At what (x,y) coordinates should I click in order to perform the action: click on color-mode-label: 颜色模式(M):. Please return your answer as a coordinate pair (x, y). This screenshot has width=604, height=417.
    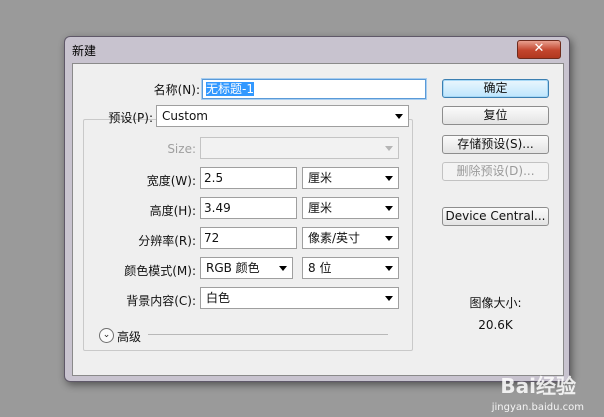
    Looking at the image, I should click on (160, 271).